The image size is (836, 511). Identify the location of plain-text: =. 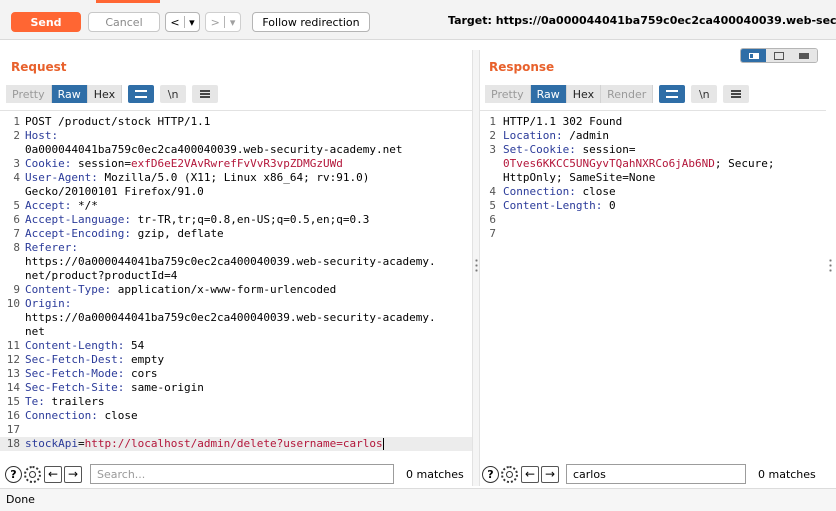
(81, 443).